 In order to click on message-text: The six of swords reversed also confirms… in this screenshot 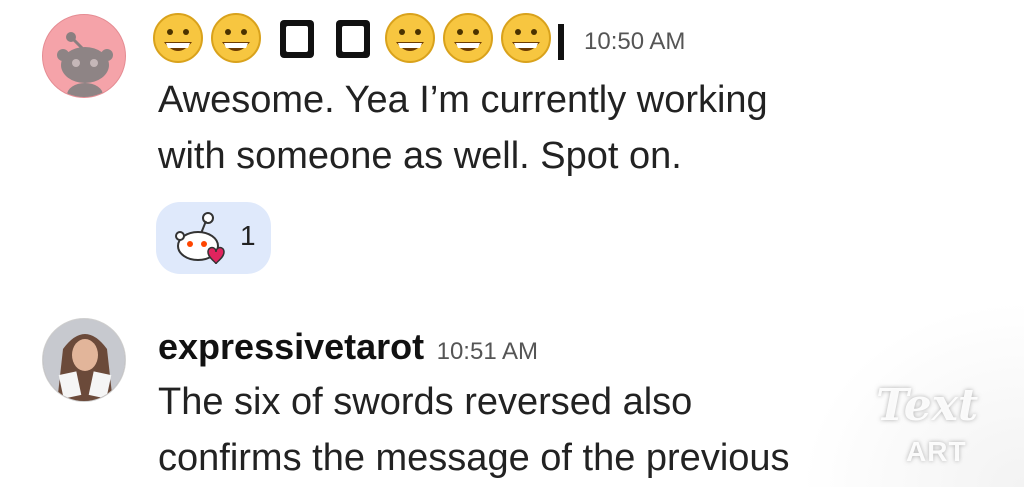, I will do `click(474, 430)`.